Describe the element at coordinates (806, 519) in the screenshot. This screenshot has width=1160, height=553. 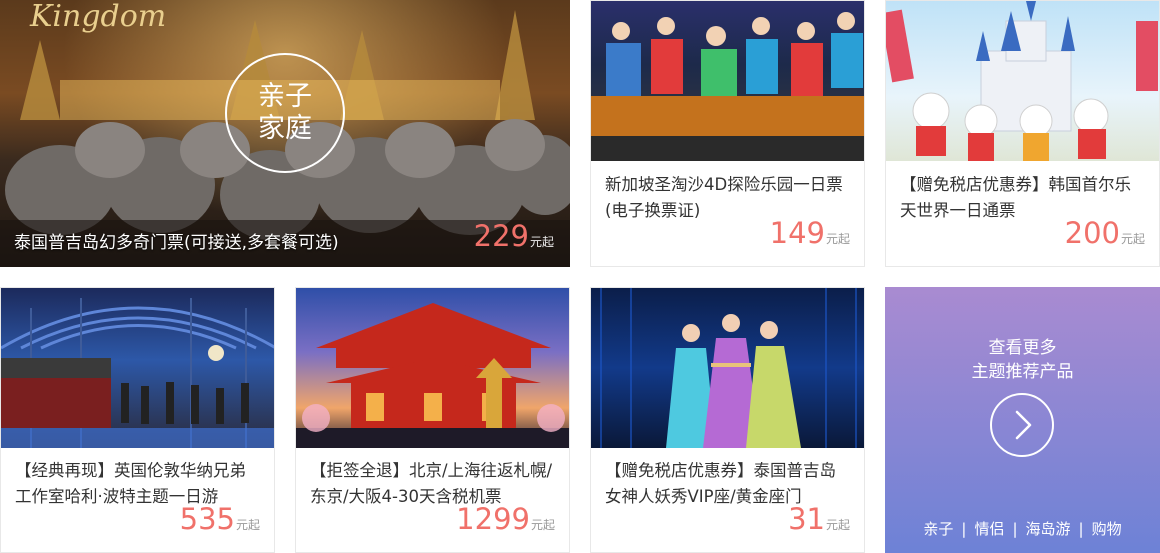
I see `price-value: 31` at that location.